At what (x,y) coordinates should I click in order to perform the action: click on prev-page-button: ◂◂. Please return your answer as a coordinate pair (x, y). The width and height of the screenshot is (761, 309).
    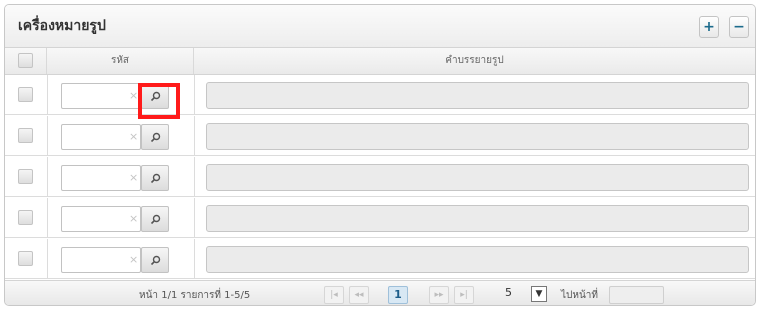
    Looking at the image, I should click on (359, 295).